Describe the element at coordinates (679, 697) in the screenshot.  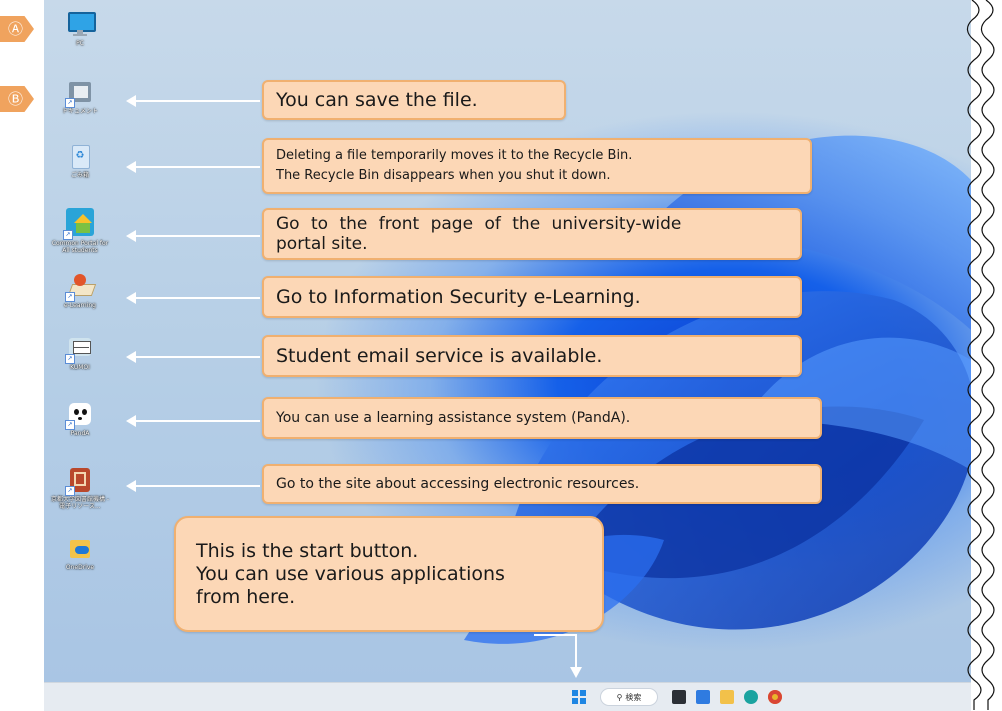
I see `task-view-icon` at that location.